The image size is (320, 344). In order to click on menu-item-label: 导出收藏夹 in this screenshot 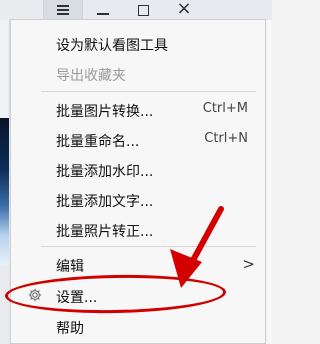, I will do `click(91, 76)`.